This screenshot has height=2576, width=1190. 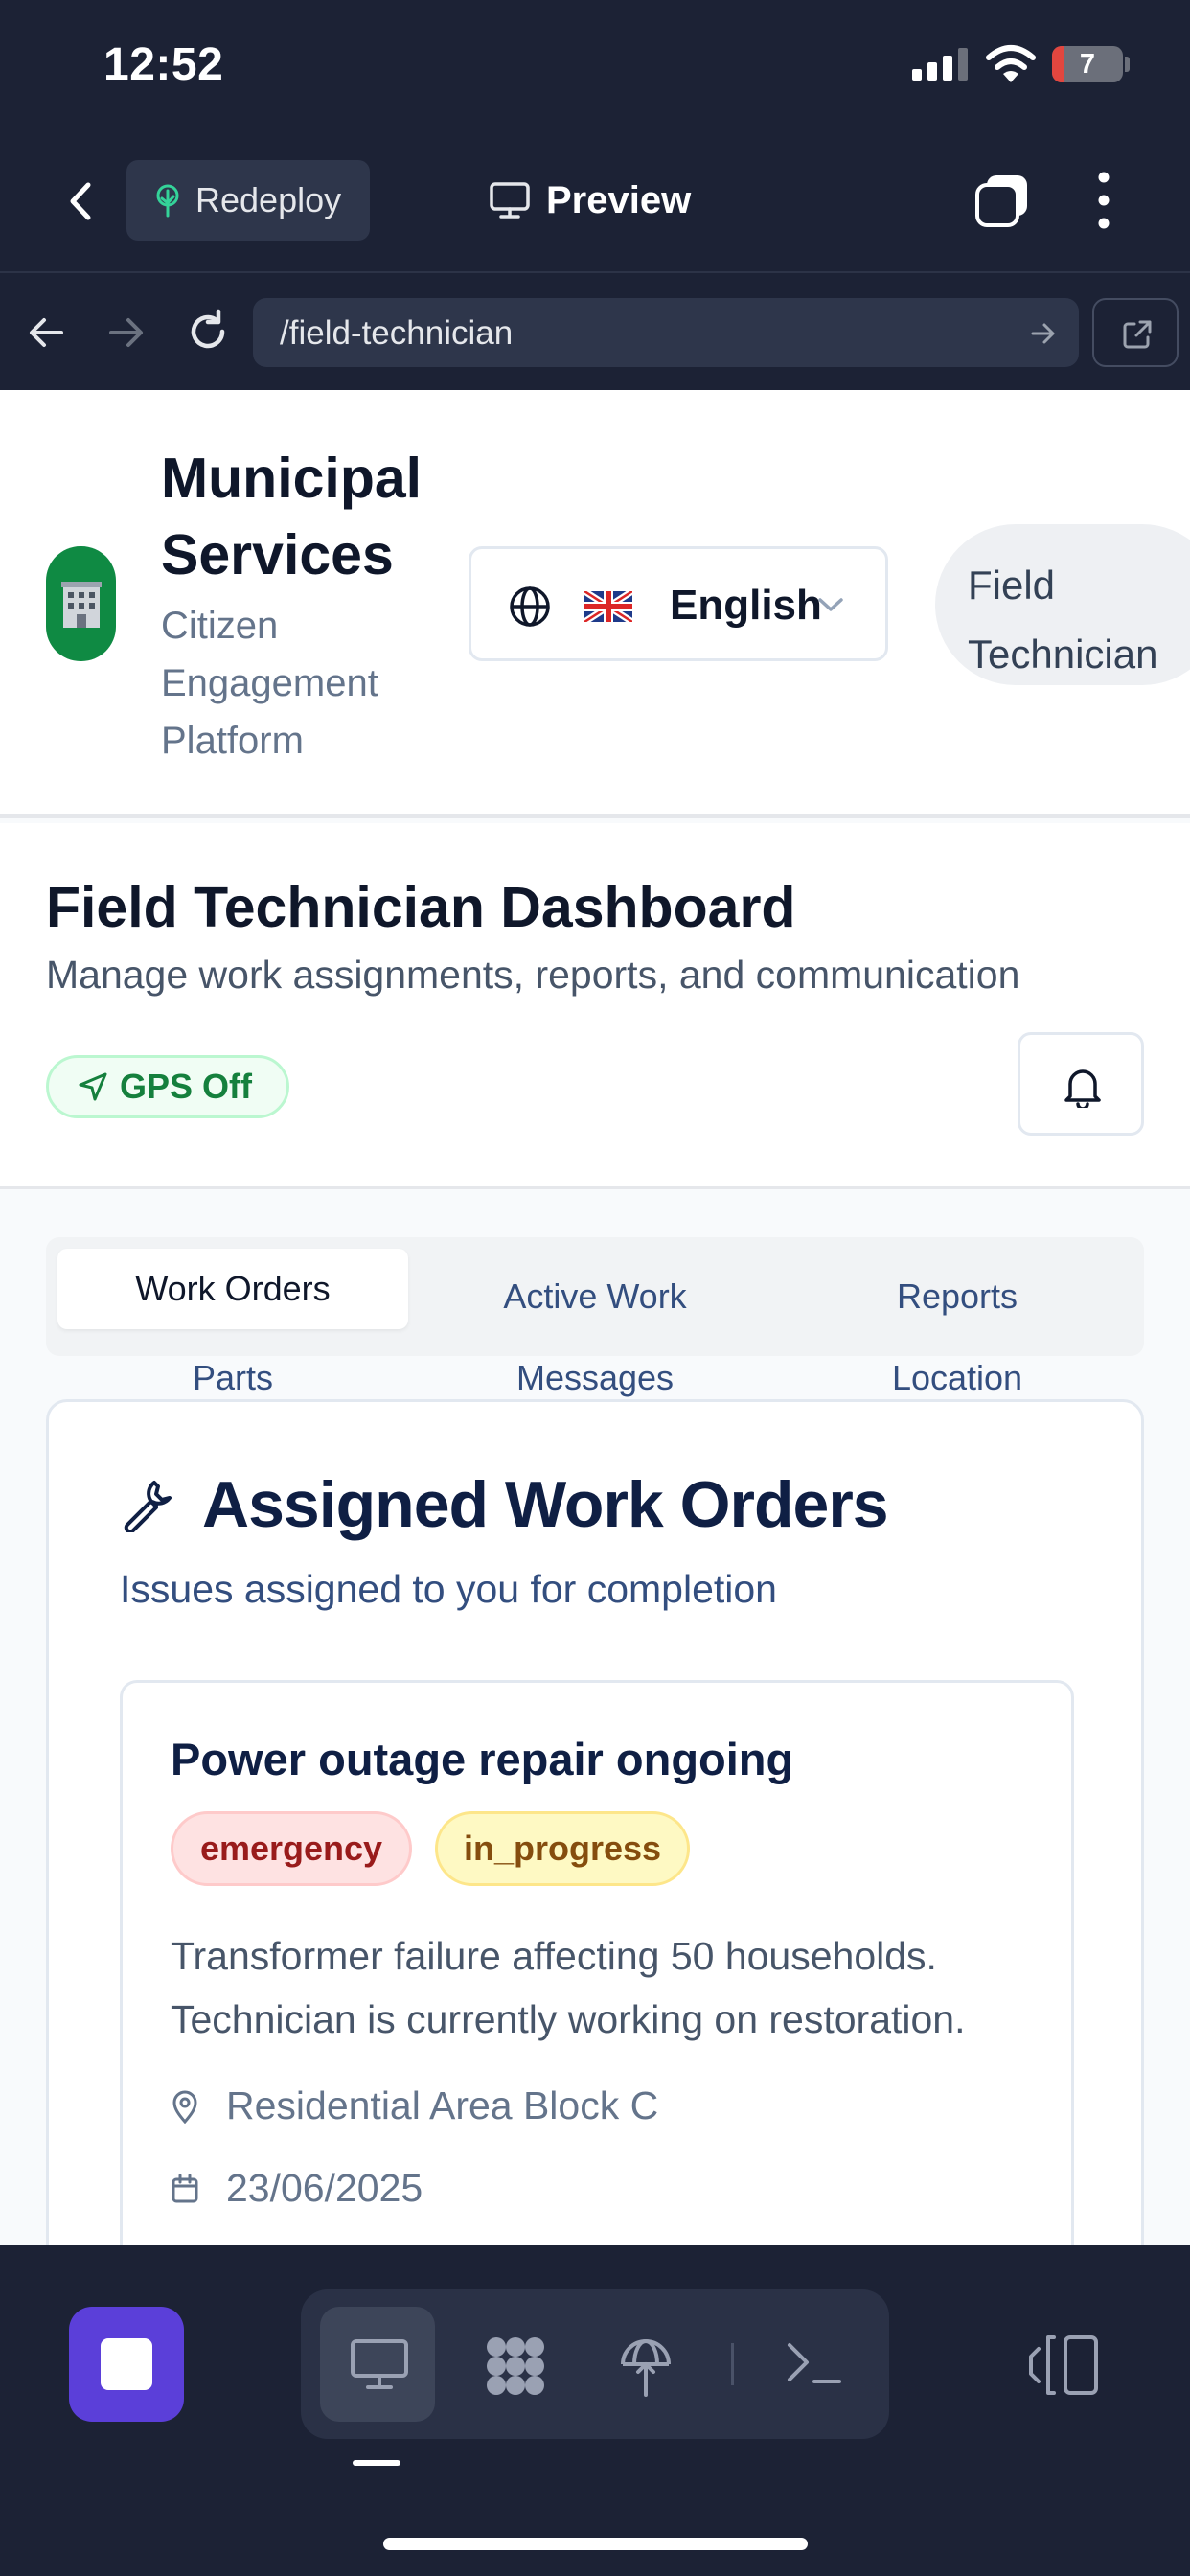 What do you see at coordinates (619, 199) in the screenshot?
I see `preview-label: Preview` at bounding box center [619, 199].